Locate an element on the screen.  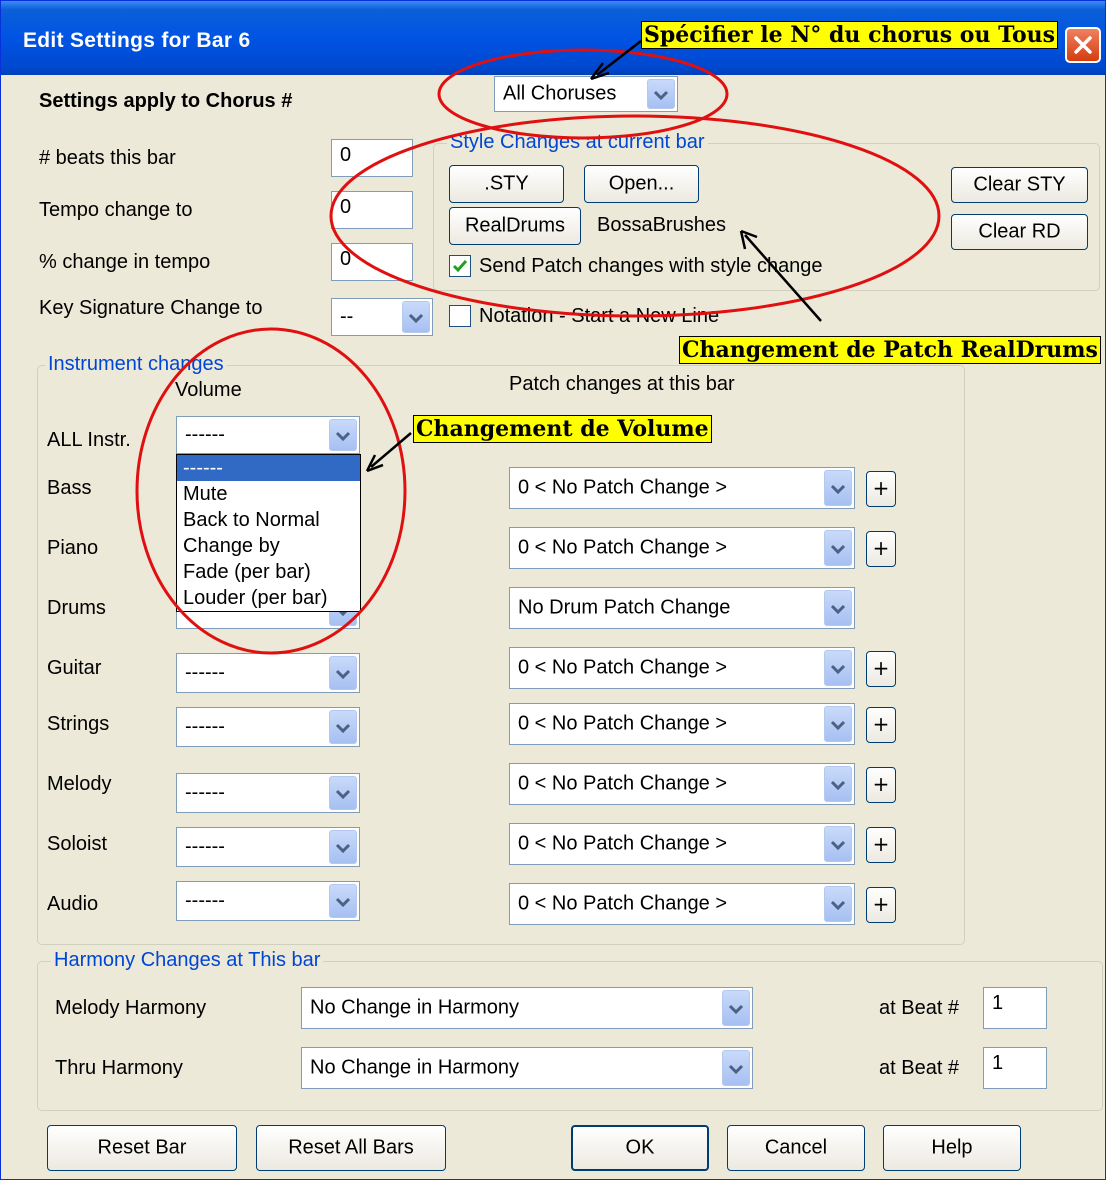
realdrums-style-name: BossaBrushes is located at coordinates (661, 225).